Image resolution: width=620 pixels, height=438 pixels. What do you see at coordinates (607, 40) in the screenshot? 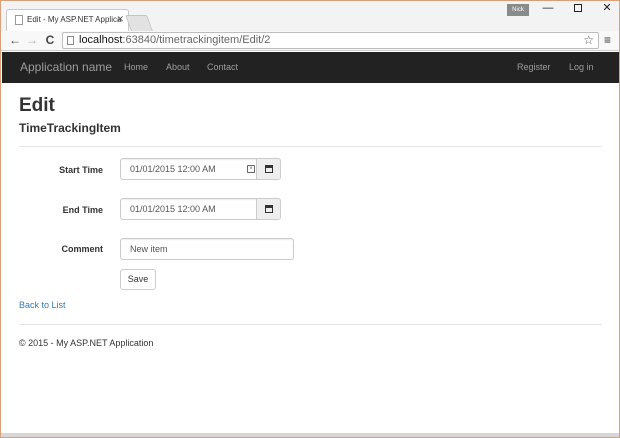
I see `browser-menu-icon: ≡` at bounding box center [607, 40].